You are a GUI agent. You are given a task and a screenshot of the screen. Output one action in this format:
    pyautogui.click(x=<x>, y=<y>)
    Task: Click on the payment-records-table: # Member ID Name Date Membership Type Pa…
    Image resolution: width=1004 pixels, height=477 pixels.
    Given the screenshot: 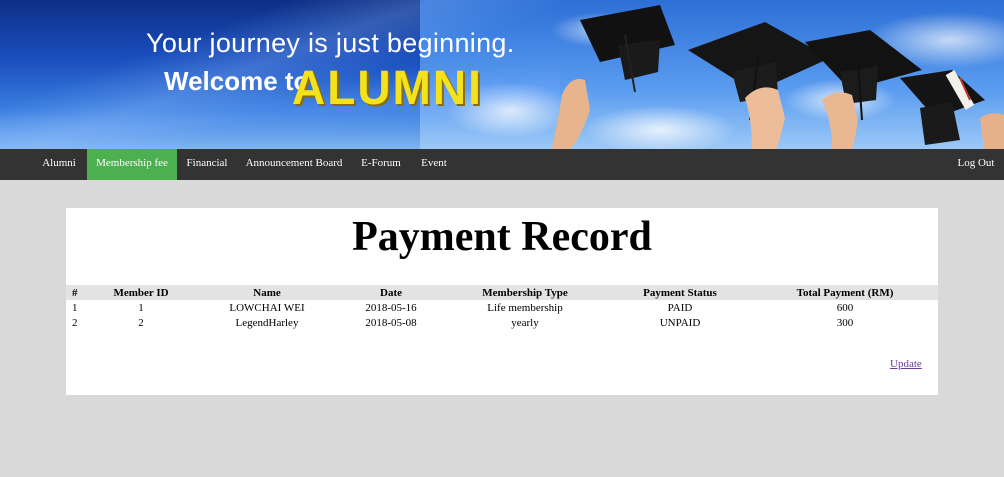 What is the action you would take?
    pyautogui.click(x=502, y=307)
    